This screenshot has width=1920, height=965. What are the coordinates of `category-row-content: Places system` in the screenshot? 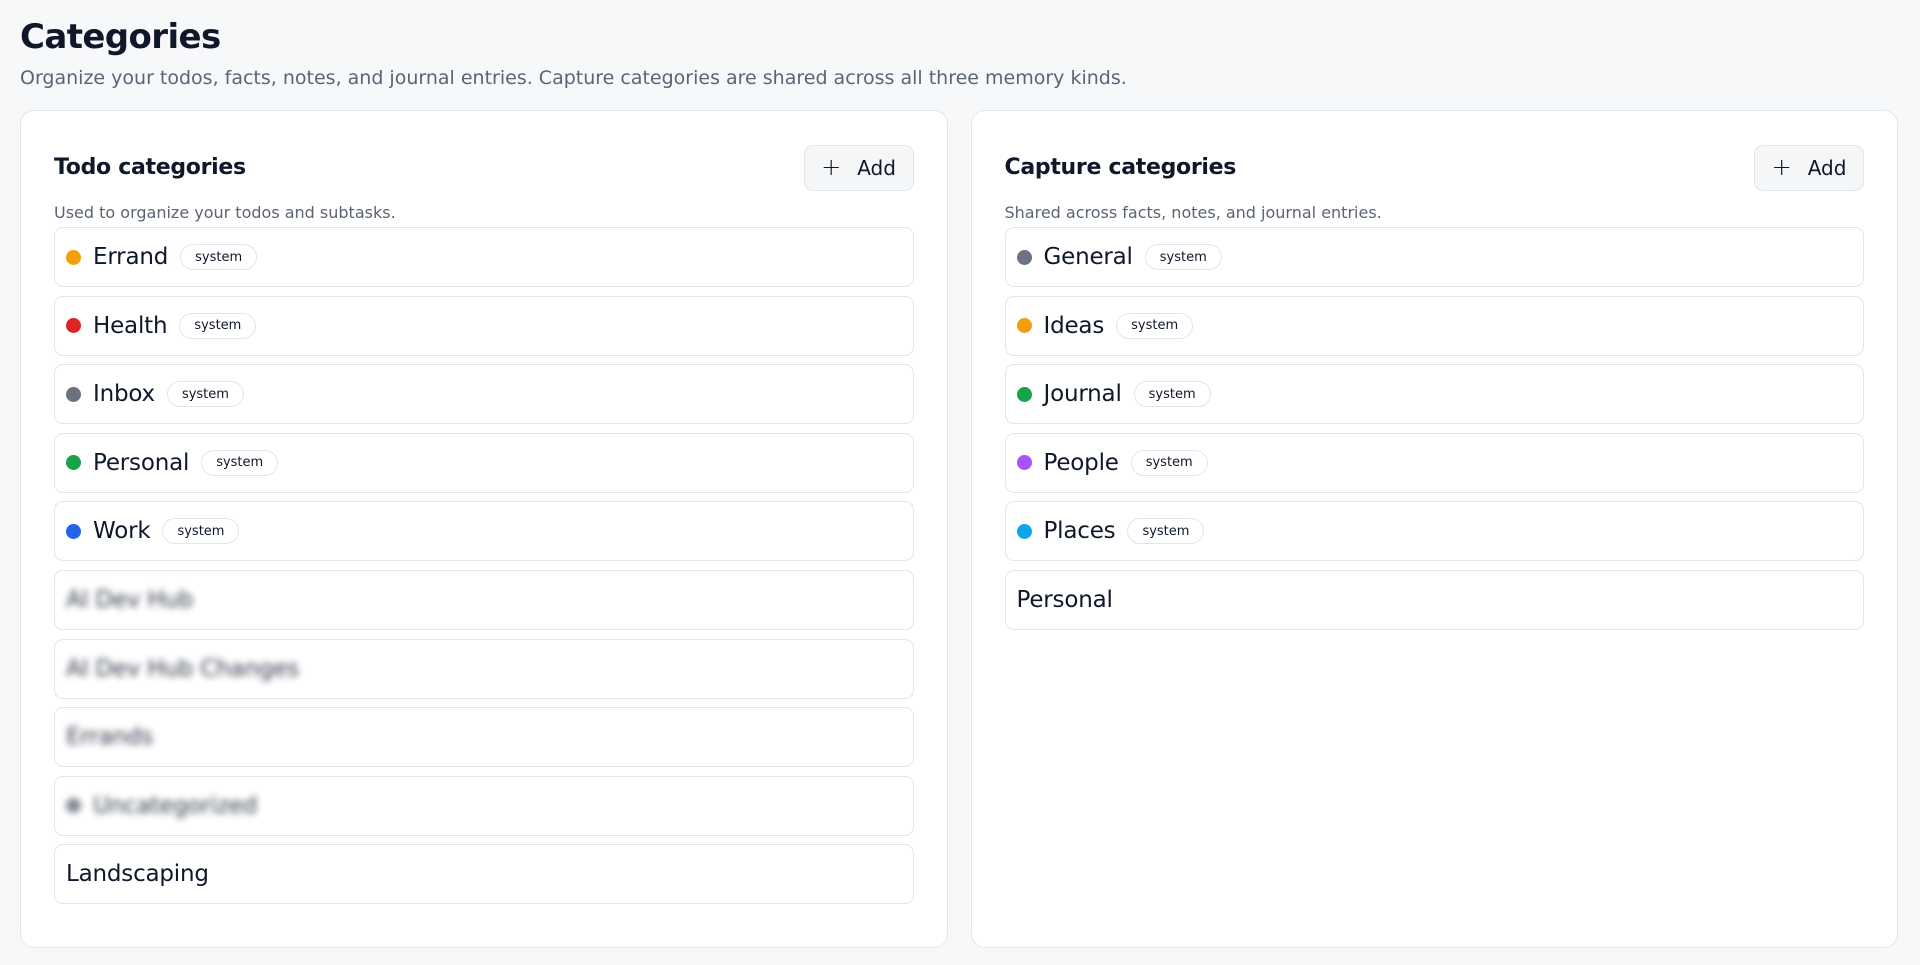 It's located at (1110, 531).